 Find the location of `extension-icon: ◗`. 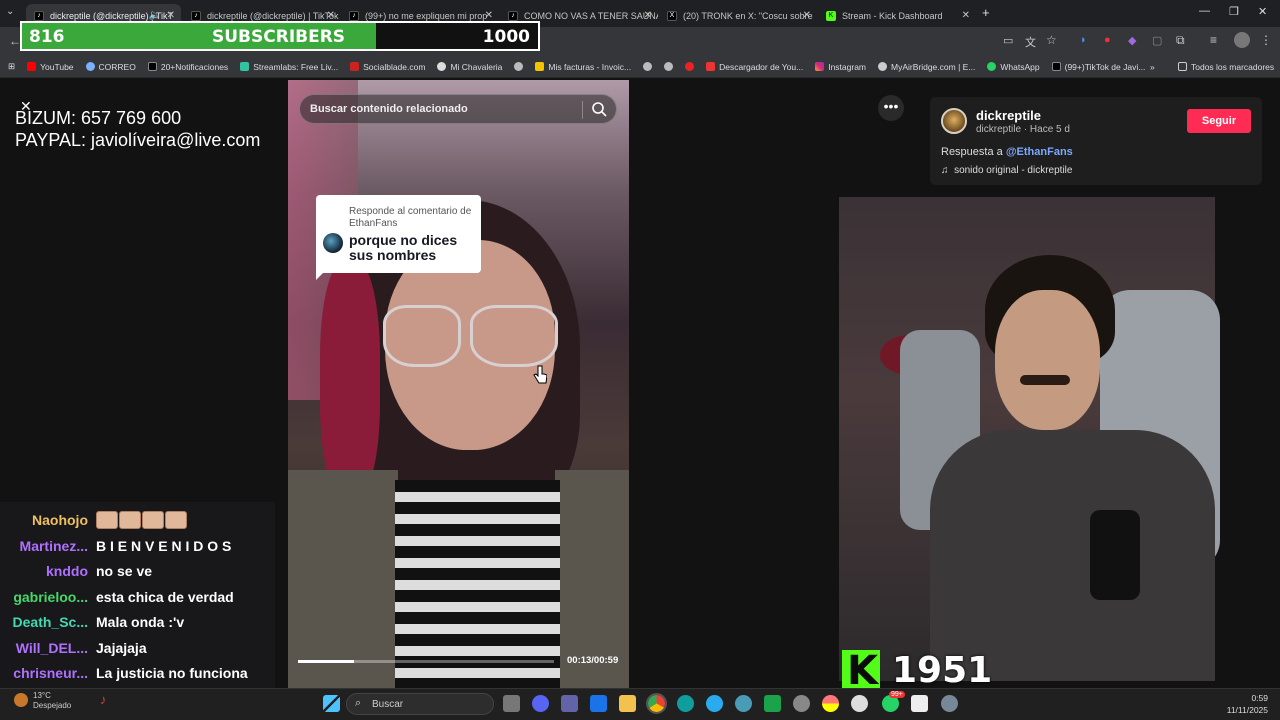

extension-icon: ◗ is located at coordinates (1083, 40).